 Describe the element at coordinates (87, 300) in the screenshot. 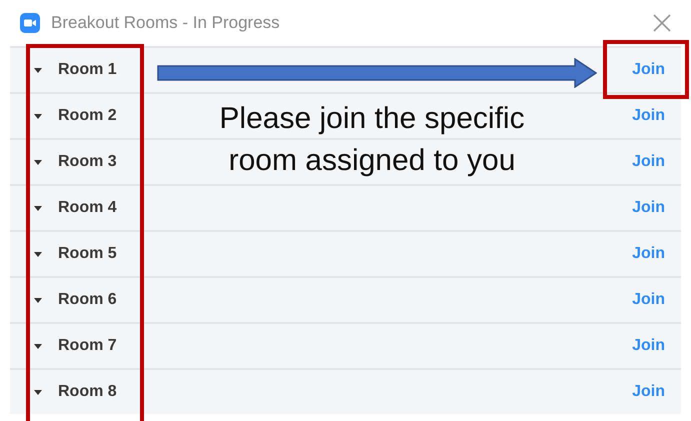

I see `room-name: Room 6` at that location.